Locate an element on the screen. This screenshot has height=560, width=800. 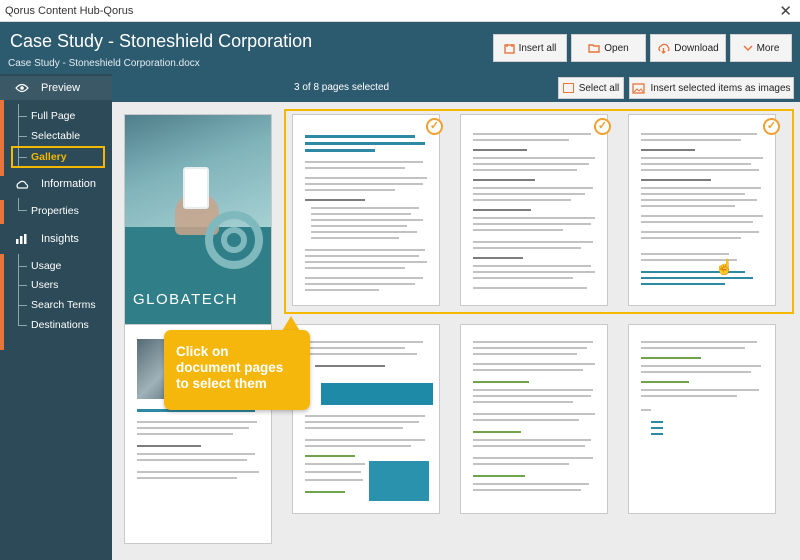
page-4-check-icon: ✓ is located at coordinates (771, 126).